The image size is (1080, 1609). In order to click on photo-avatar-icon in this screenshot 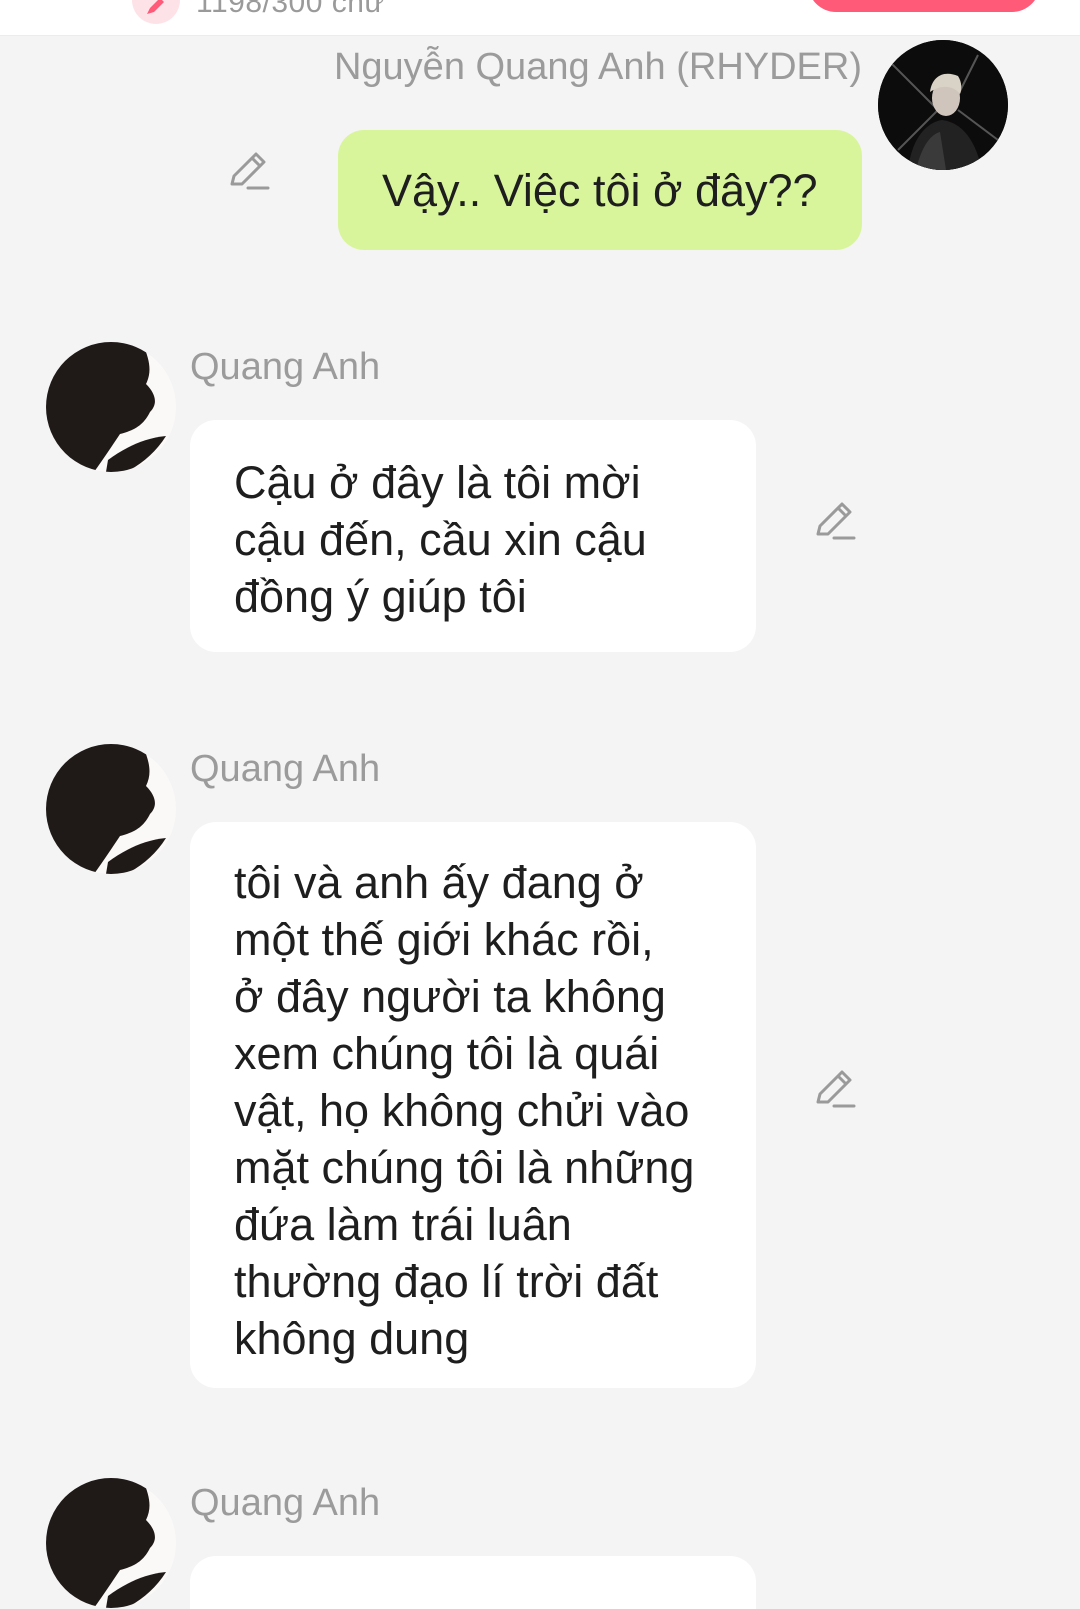, I will do `click(943, 105)`.